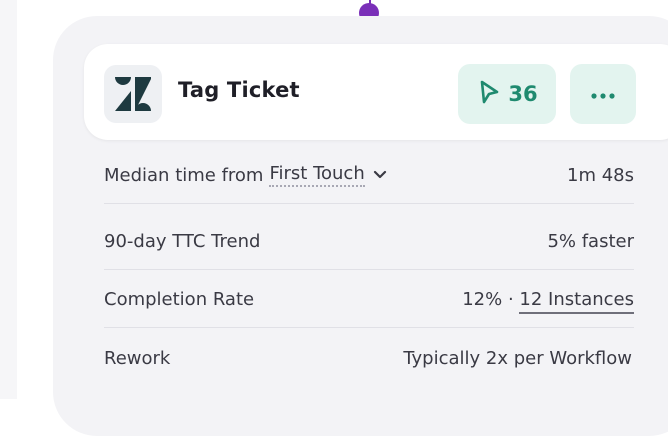 Image resolution: width=668 pixels, height=436 pixels. What do you see at coordinates (369, 241) in the screenshot?
I see `trend-row: 90-day TTC Trend 5% faster` at bounding box center [369, 241].